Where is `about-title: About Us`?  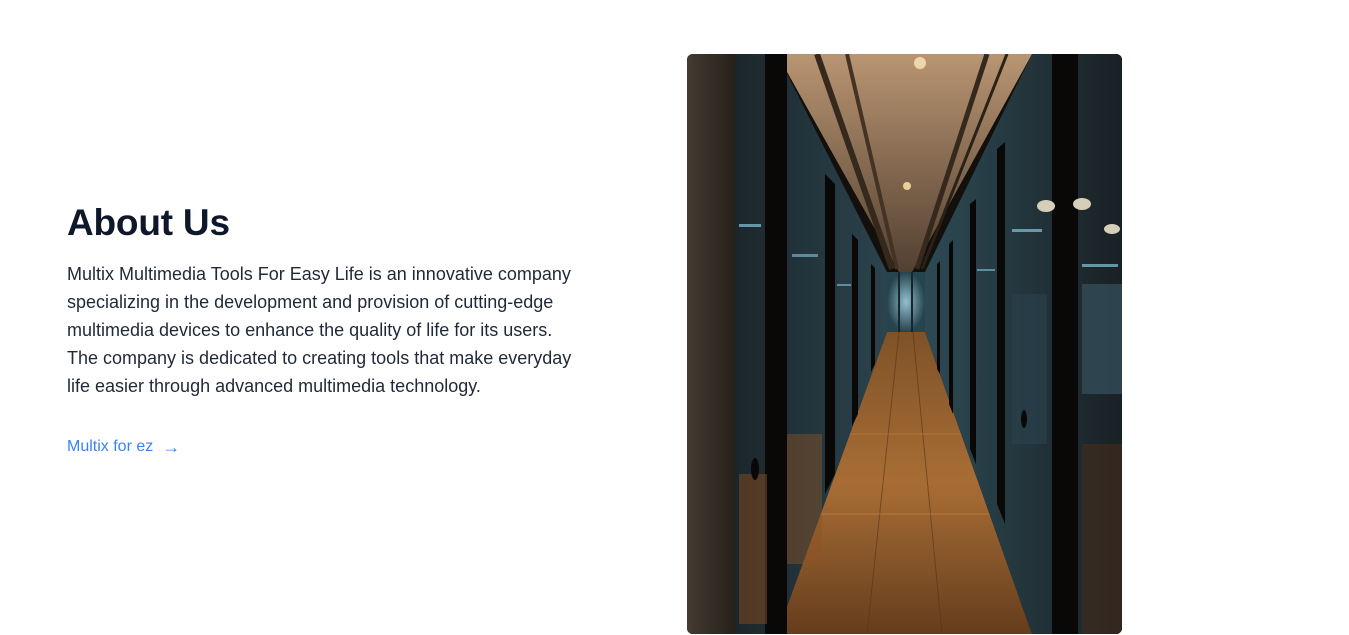
about-title: About Us is located at coordinates (148, 222).